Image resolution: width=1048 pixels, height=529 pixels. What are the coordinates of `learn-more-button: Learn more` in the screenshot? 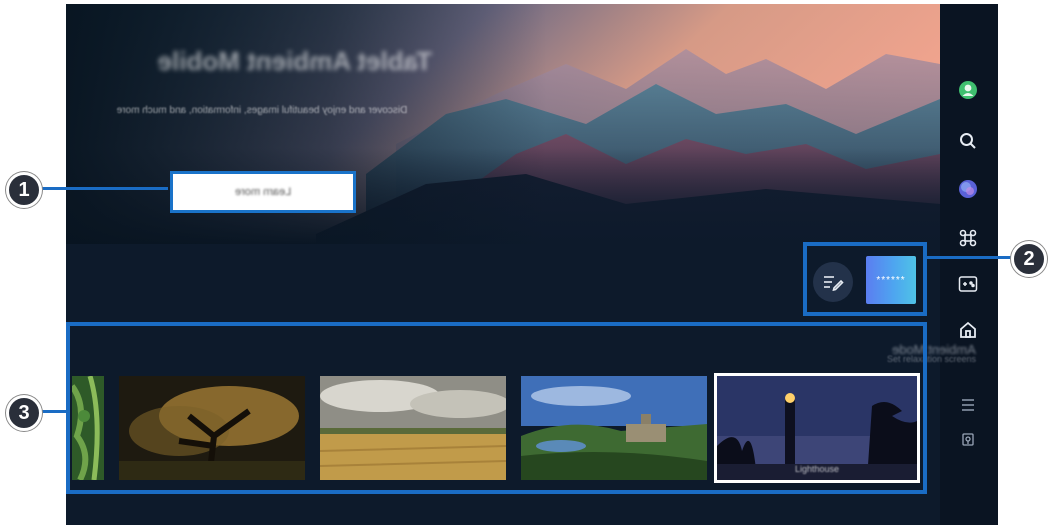 It's located at (263, 192).